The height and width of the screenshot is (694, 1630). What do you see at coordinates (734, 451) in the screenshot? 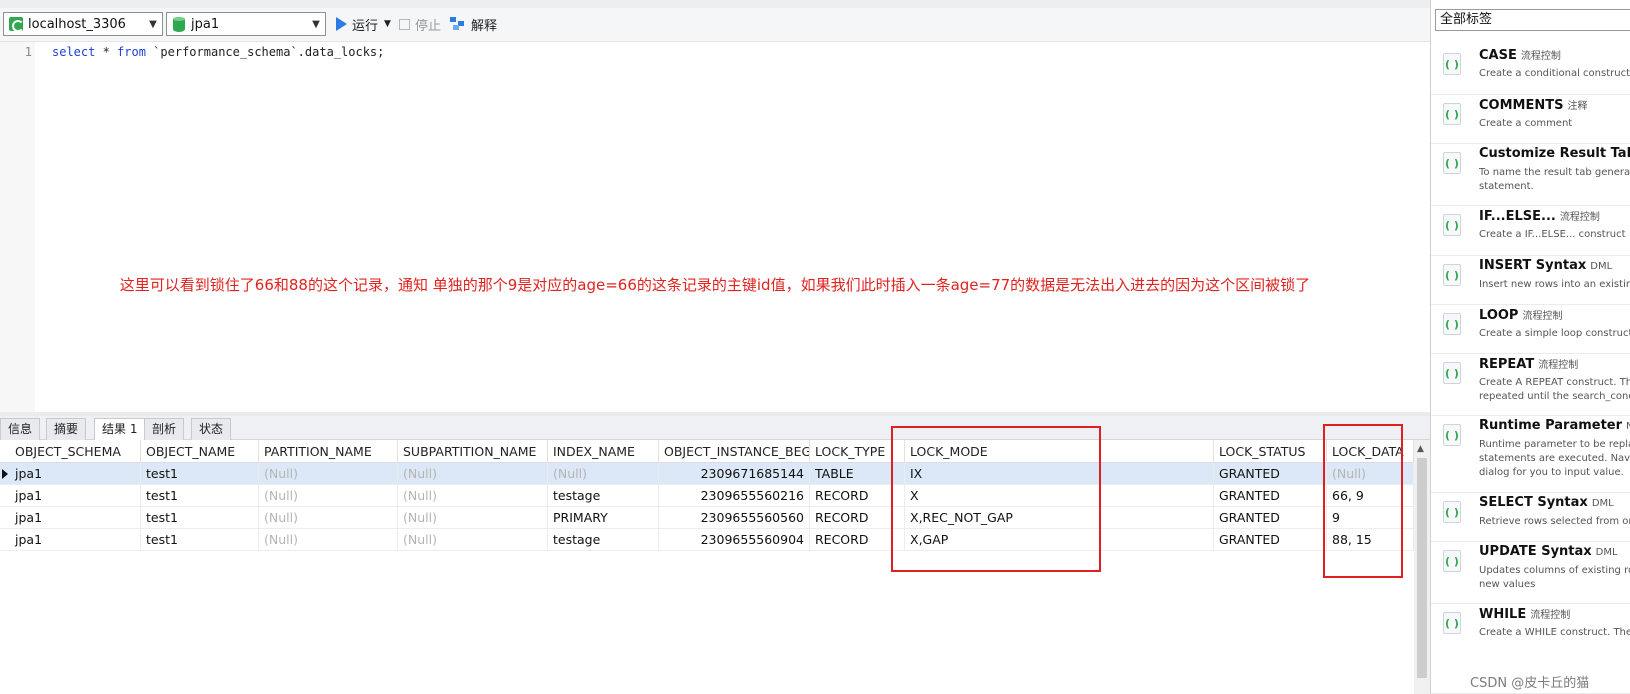
I see `column-header: OBJECT_INSTANCE_BEG` at bounding box center [734, 451].